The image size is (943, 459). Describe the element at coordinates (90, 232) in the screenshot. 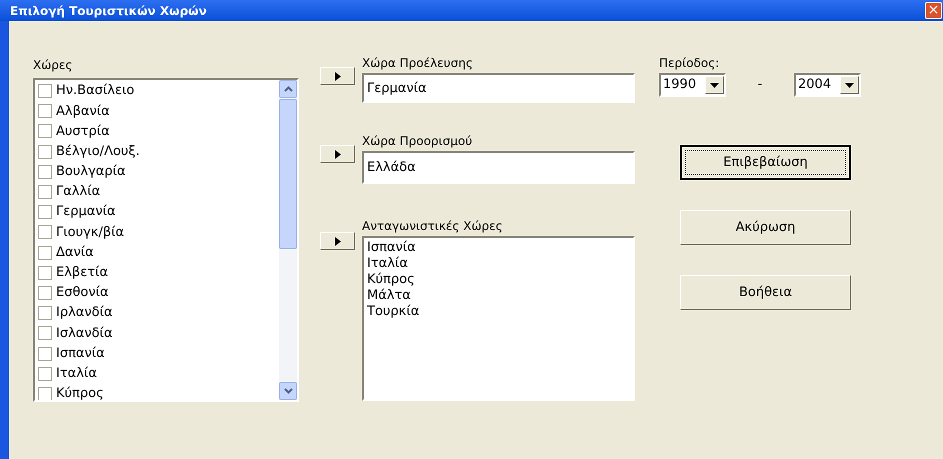

I see `country-item: Γιουγκ/βία` at that location.